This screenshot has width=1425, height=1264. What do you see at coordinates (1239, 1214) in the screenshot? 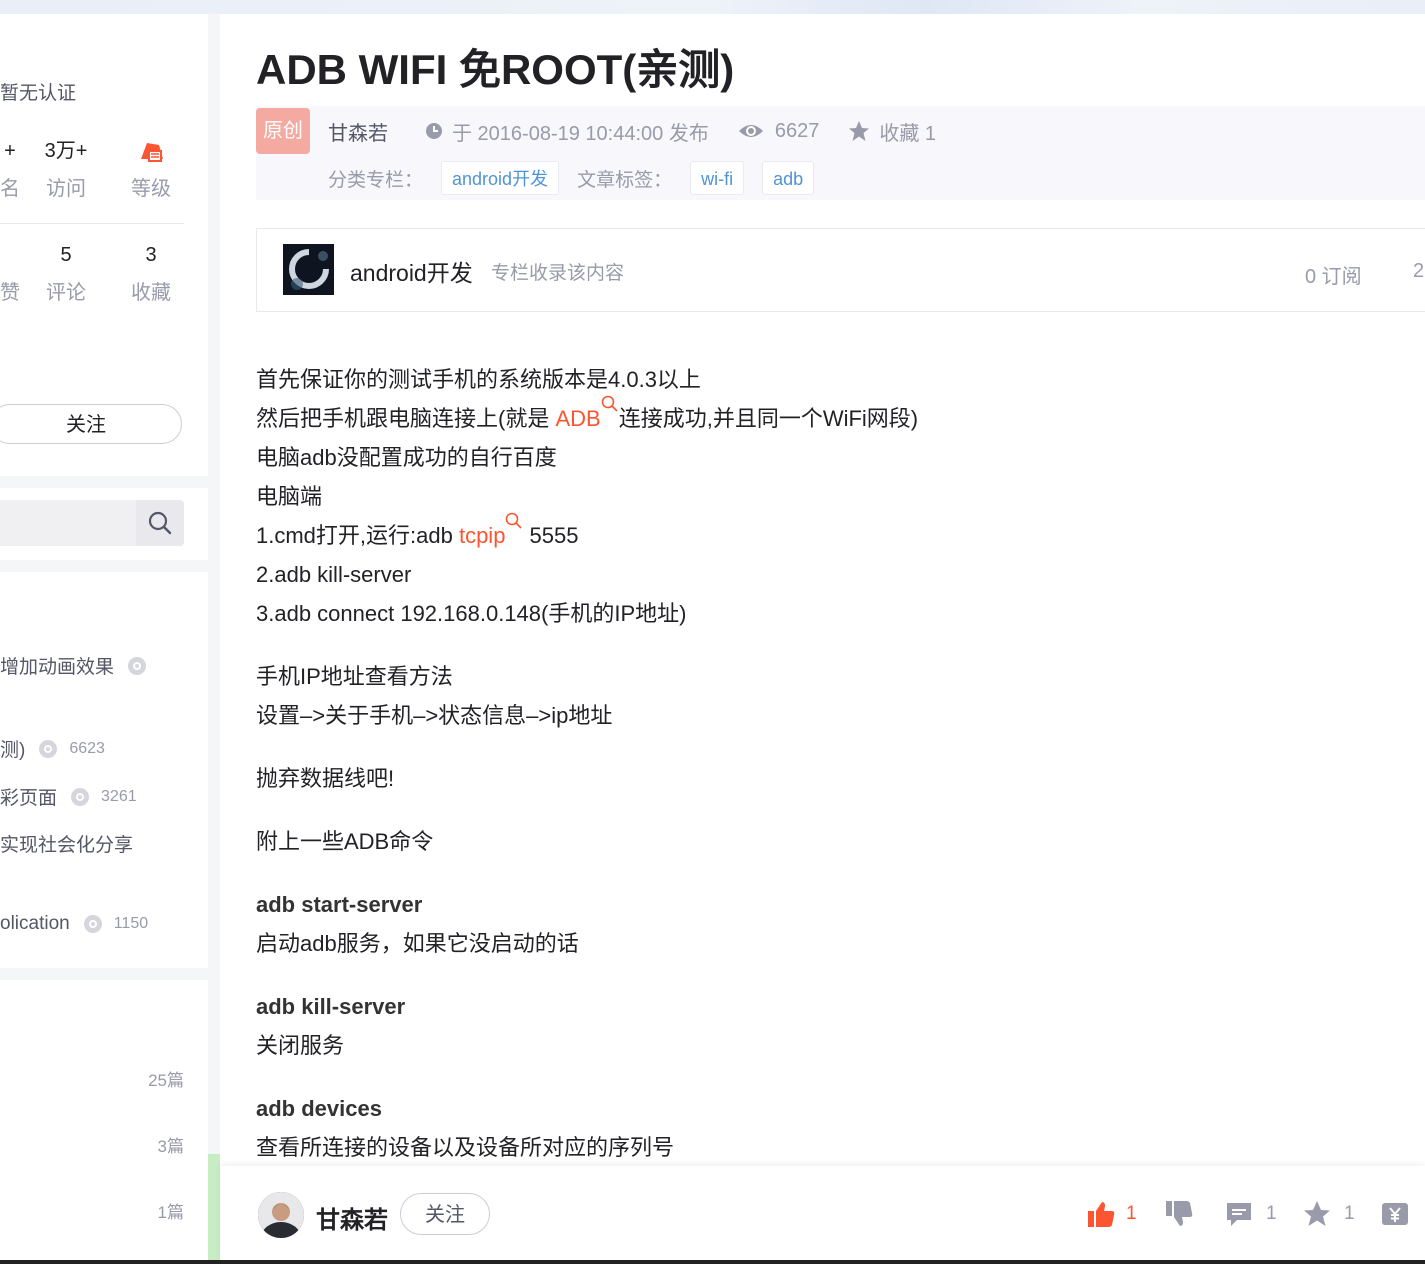
I see `comment-icon` at bounding box center [1239, 1214].